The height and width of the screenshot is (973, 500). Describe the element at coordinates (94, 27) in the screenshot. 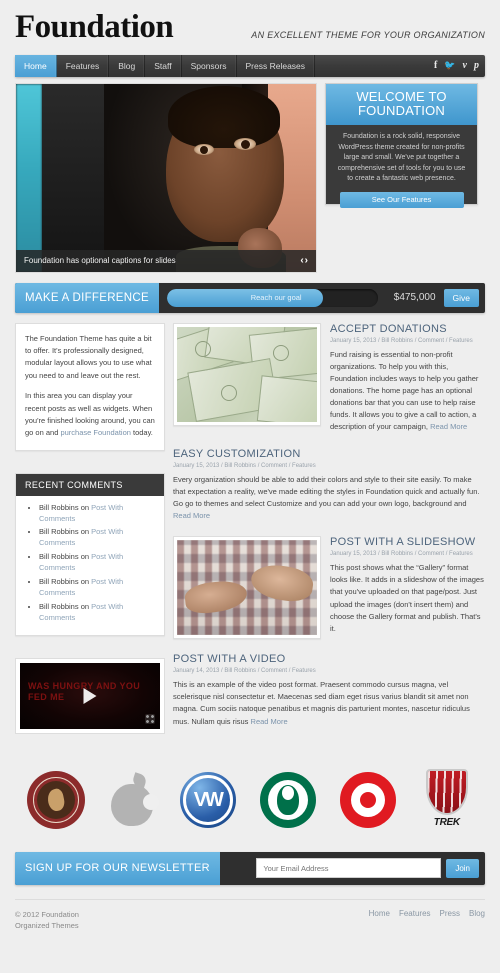

I see `site-title: Foundation` at that location.